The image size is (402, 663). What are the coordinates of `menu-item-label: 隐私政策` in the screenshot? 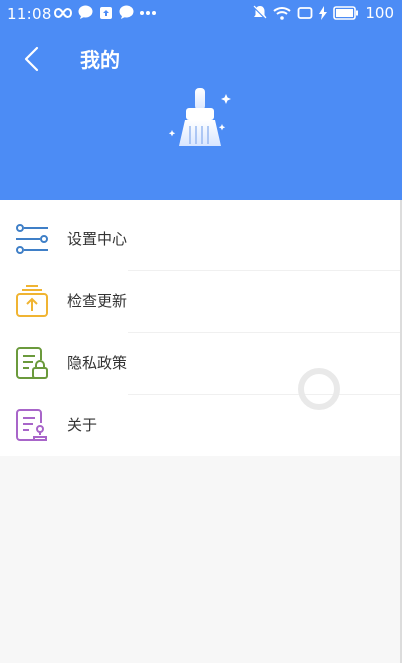 It's located at (97, 363).